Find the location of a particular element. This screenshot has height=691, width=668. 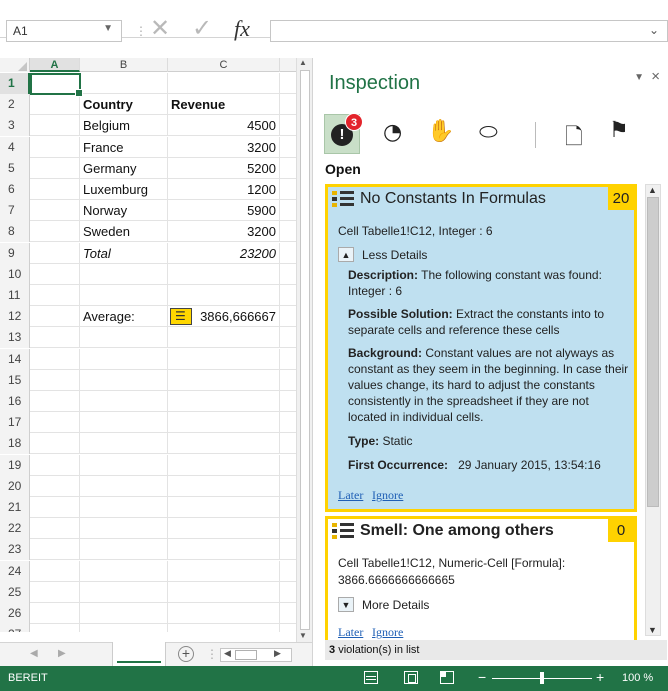

card-header: Smell: One among others 0 is located at coordinates (481, 532).